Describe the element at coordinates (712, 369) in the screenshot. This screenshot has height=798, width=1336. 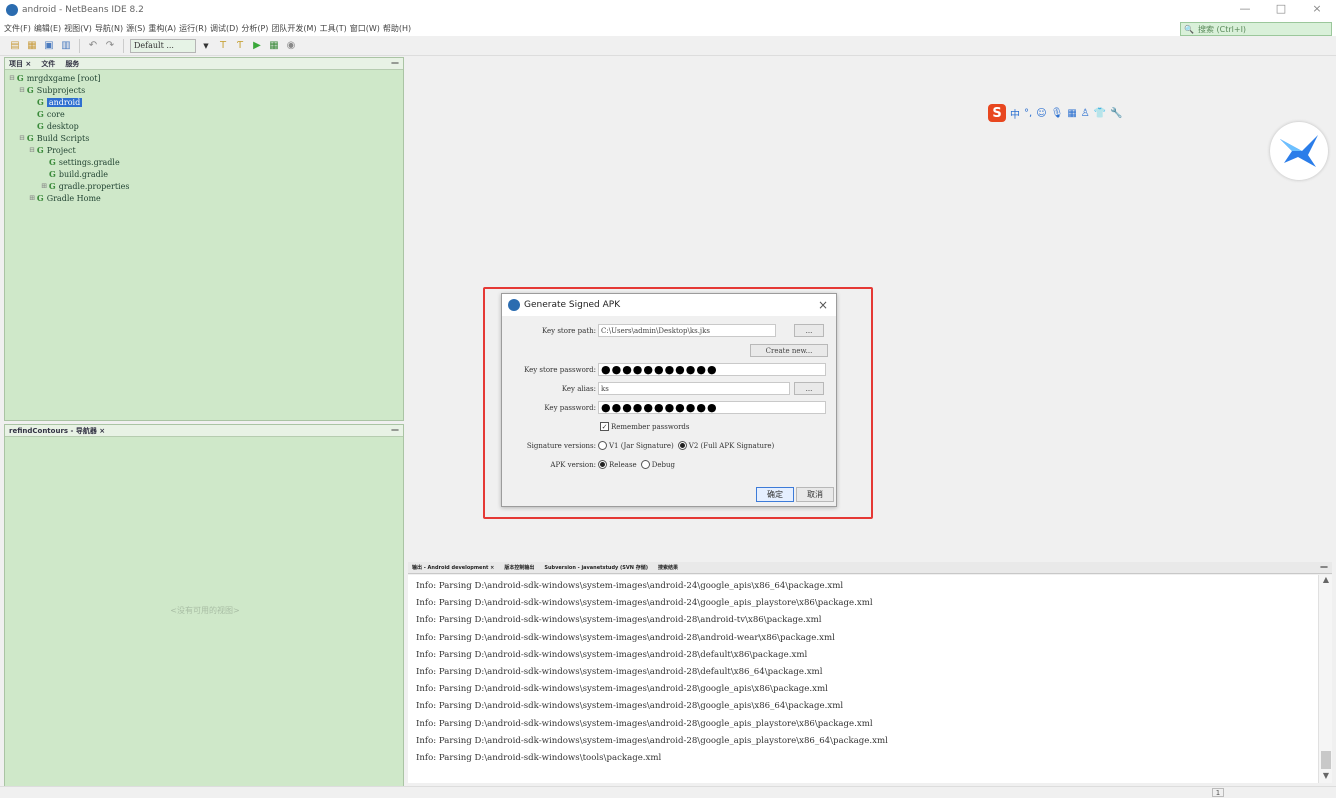
I see `key-store-password-input: ●●●●●●●●●●●` at that location.